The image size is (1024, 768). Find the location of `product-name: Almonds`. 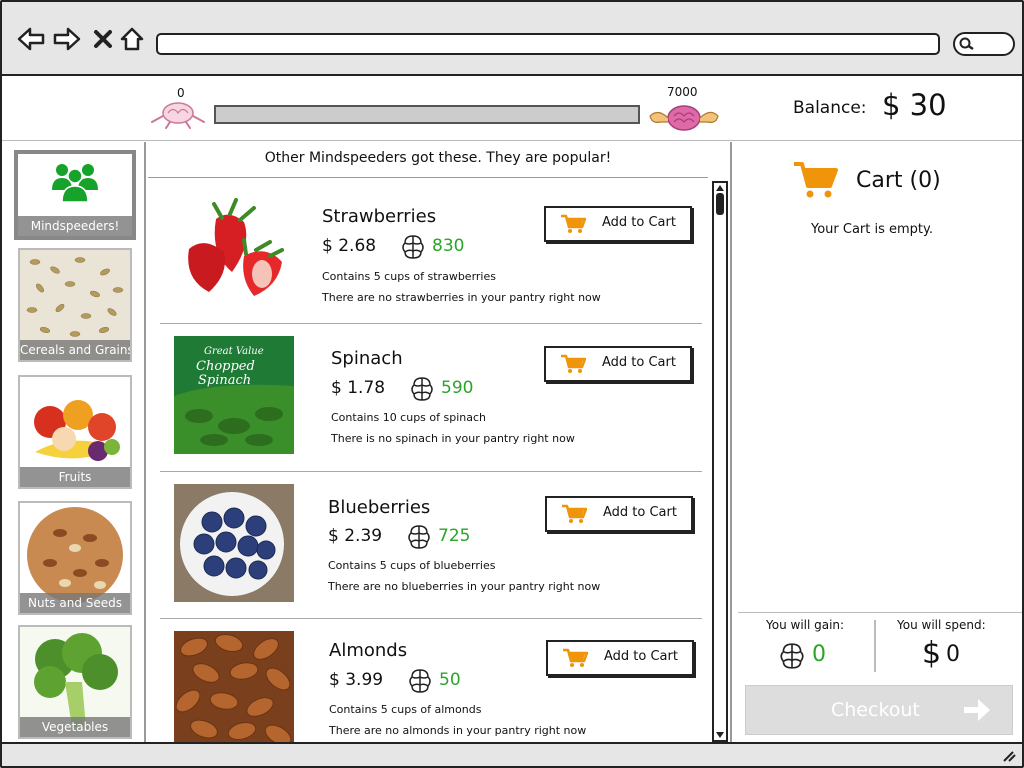

product-name: Almonds is located at coordinates (368, 650).